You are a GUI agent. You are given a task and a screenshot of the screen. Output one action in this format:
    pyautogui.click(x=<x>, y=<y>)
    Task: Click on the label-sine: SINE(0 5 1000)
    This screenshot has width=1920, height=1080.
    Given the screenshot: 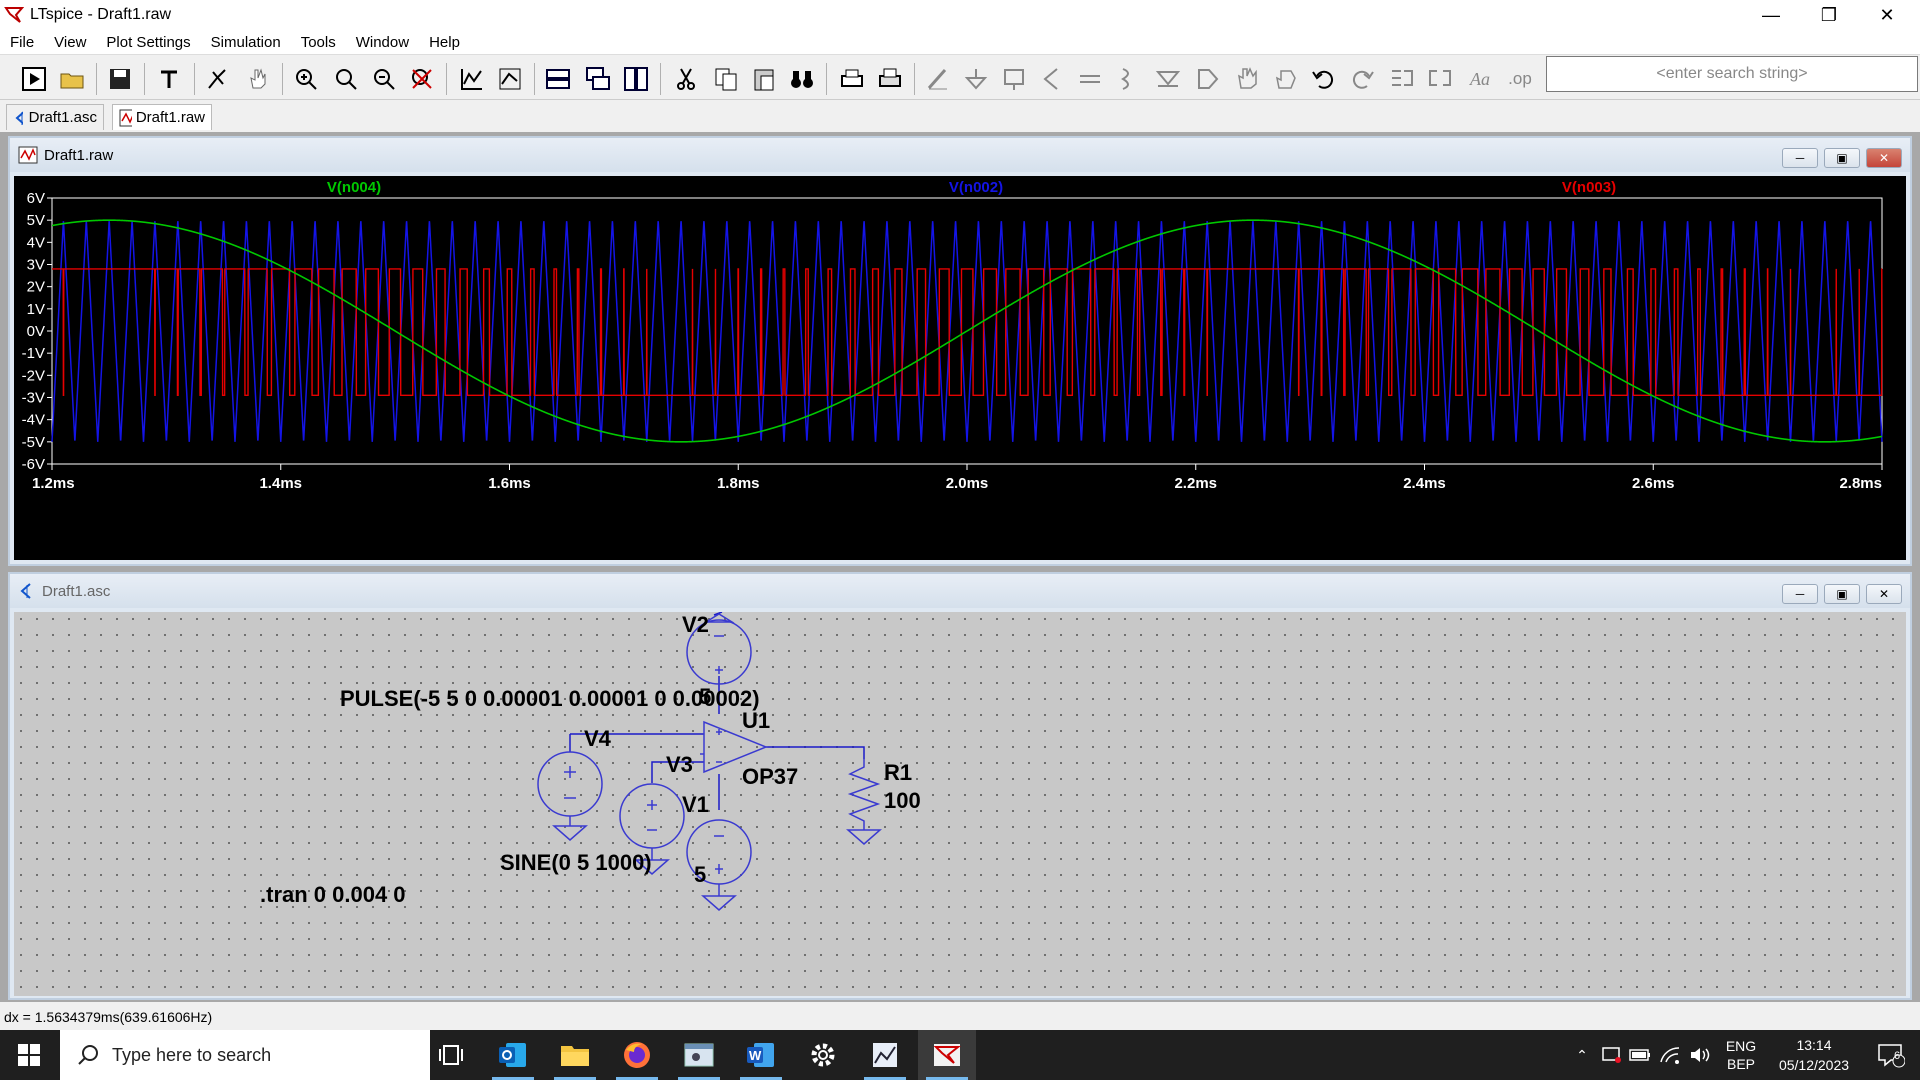 What is the action you would take?
    pyautogui.click(x=576, y=862)
    